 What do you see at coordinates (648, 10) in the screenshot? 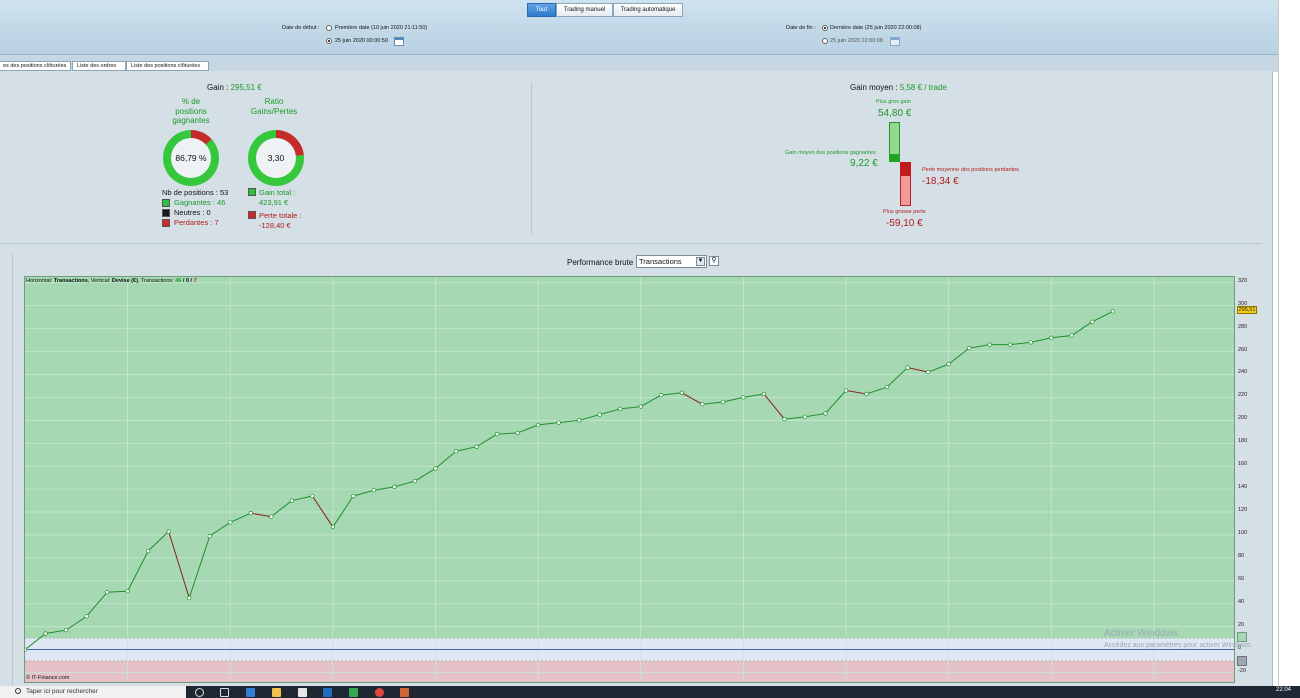
I see `mode-auto-button: Trading automatique` at bounding box center [648, 10].